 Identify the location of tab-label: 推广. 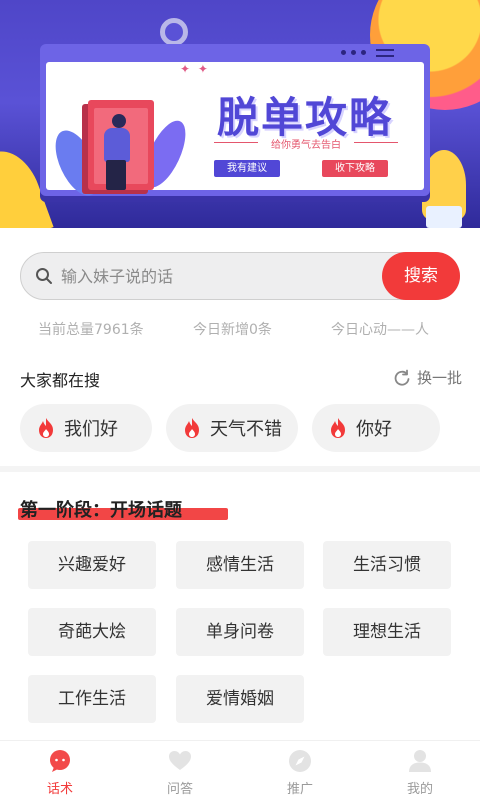
(299, 789).